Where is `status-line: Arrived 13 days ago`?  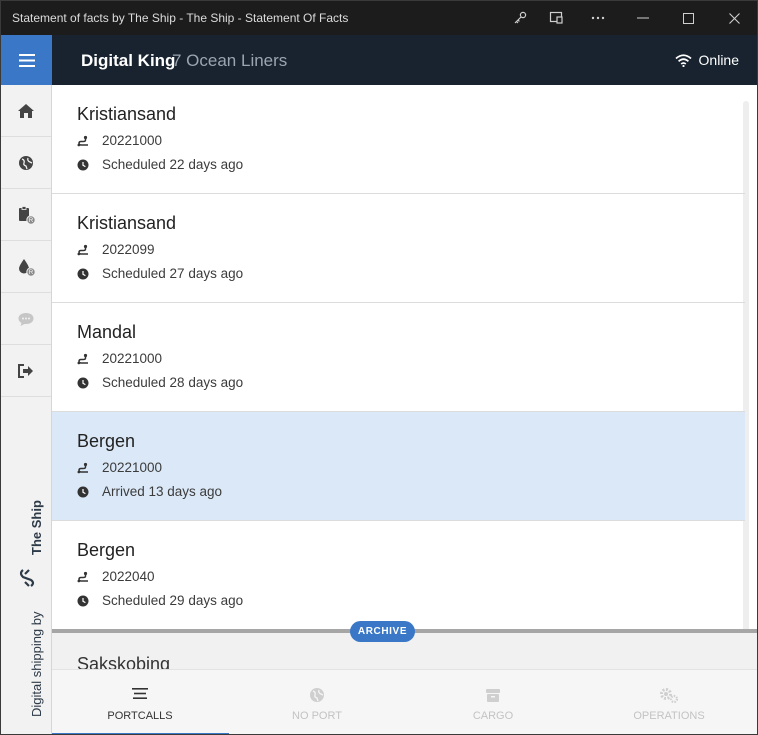
status-line: Arrived 13 days ago is located at coordinates (149, 491).